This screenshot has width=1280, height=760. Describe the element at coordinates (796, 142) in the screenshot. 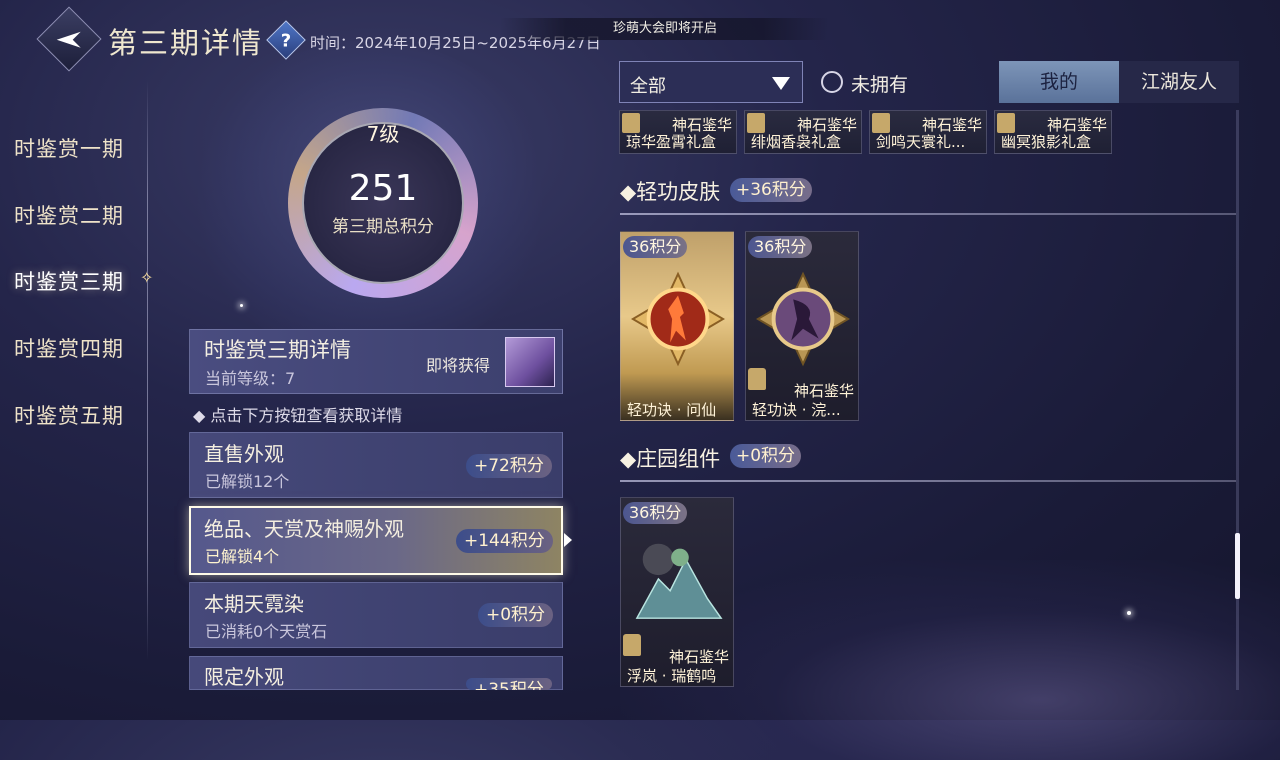

I see `item-name: 绯烟香袅礼盒` at that location.